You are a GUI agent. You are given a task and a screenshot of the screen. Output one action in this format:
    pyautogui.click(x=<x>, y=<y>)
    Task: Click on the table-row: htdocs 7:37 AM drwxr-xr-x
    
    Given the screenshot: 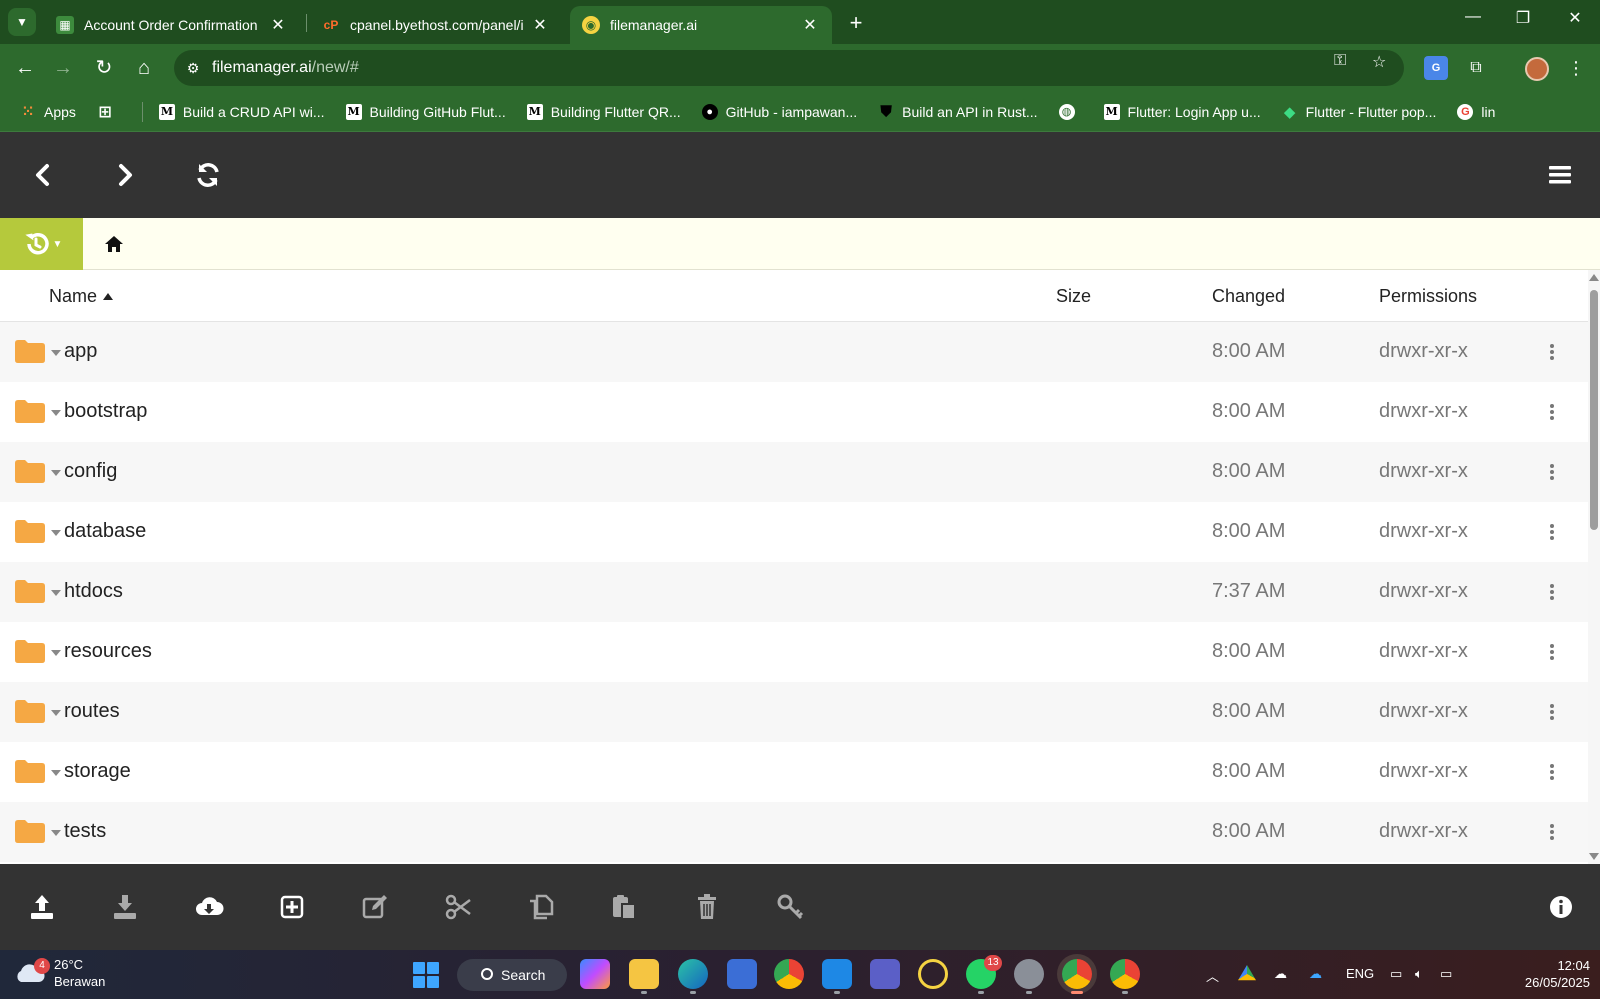 What is the action you would take?
    pyautogui.click(x=794, y=592)
    